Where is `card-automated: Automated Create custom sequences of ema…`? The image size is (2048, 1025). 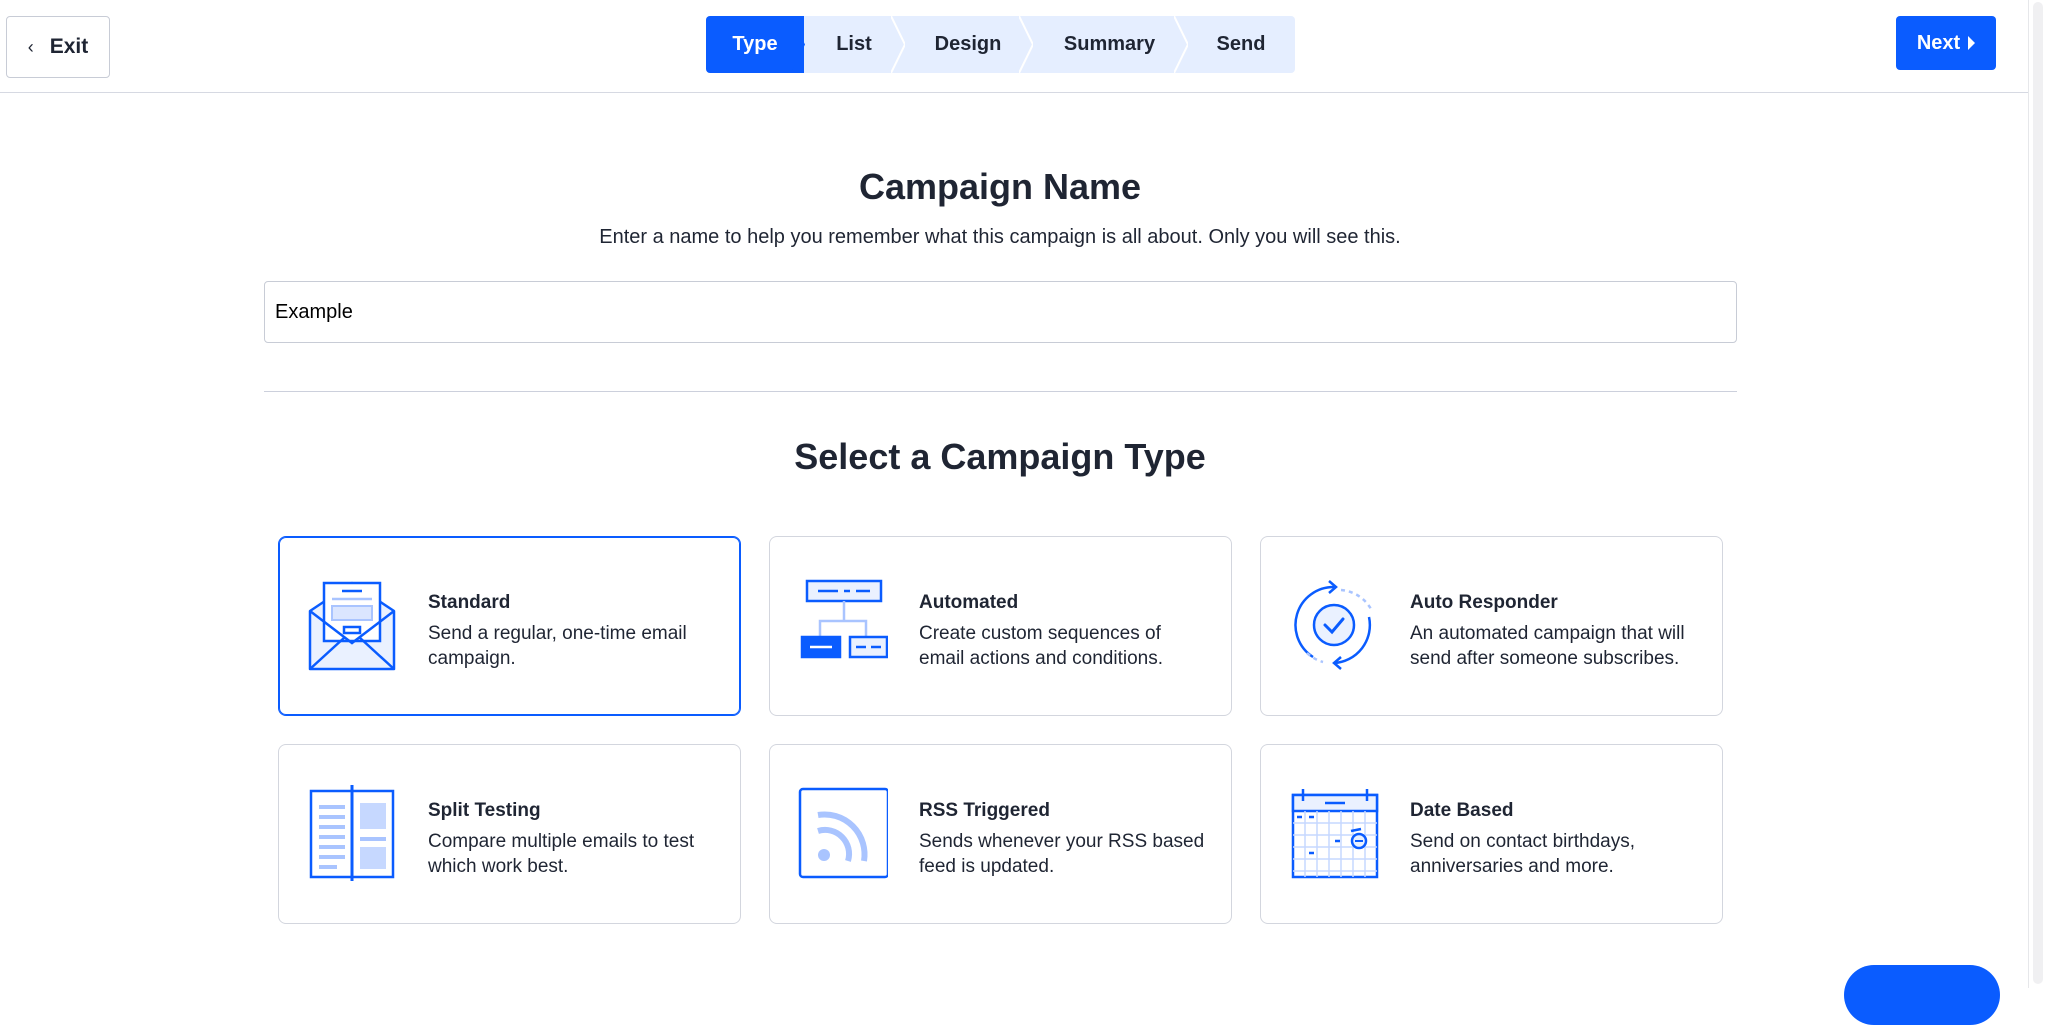 card-automated: Automated Create custom sequences of ema… is located at coordinates (1000, 626).